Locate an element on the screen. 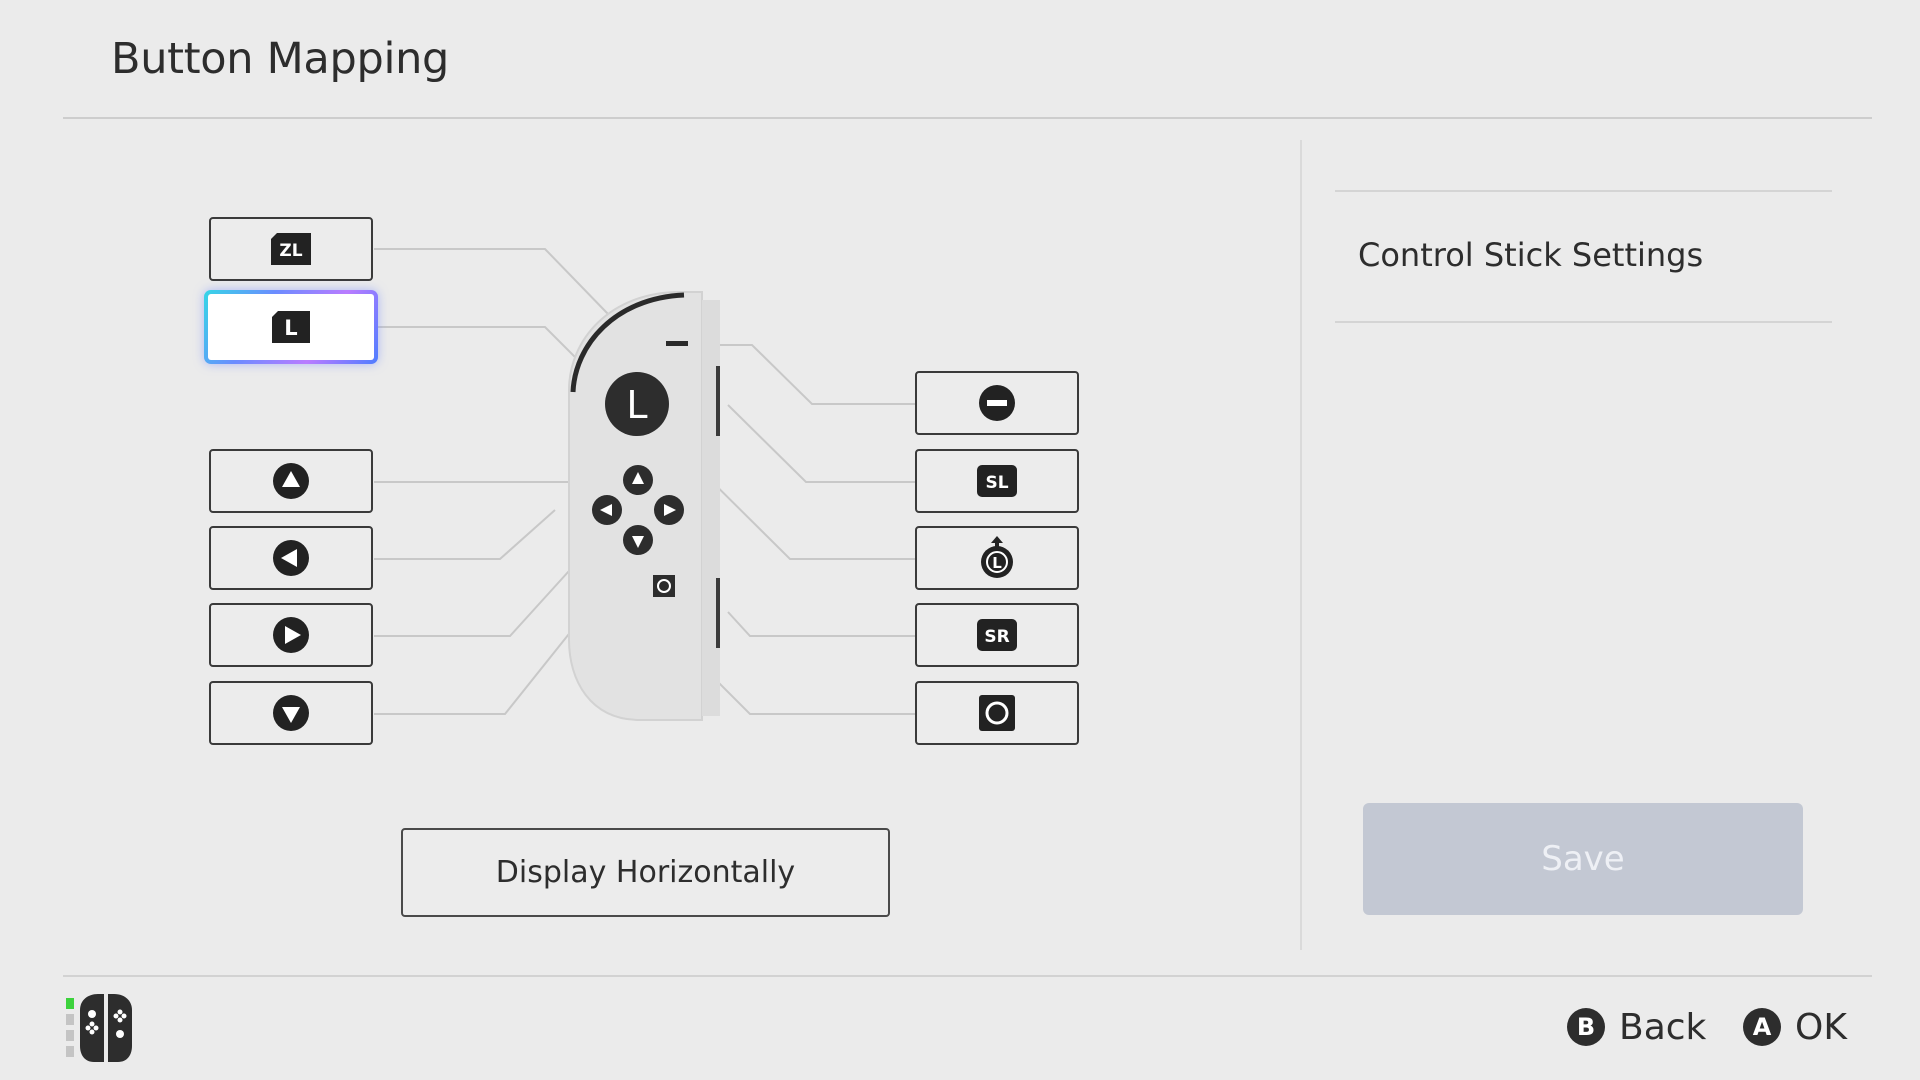  map-button-minus is located at coordinates (997, 403).